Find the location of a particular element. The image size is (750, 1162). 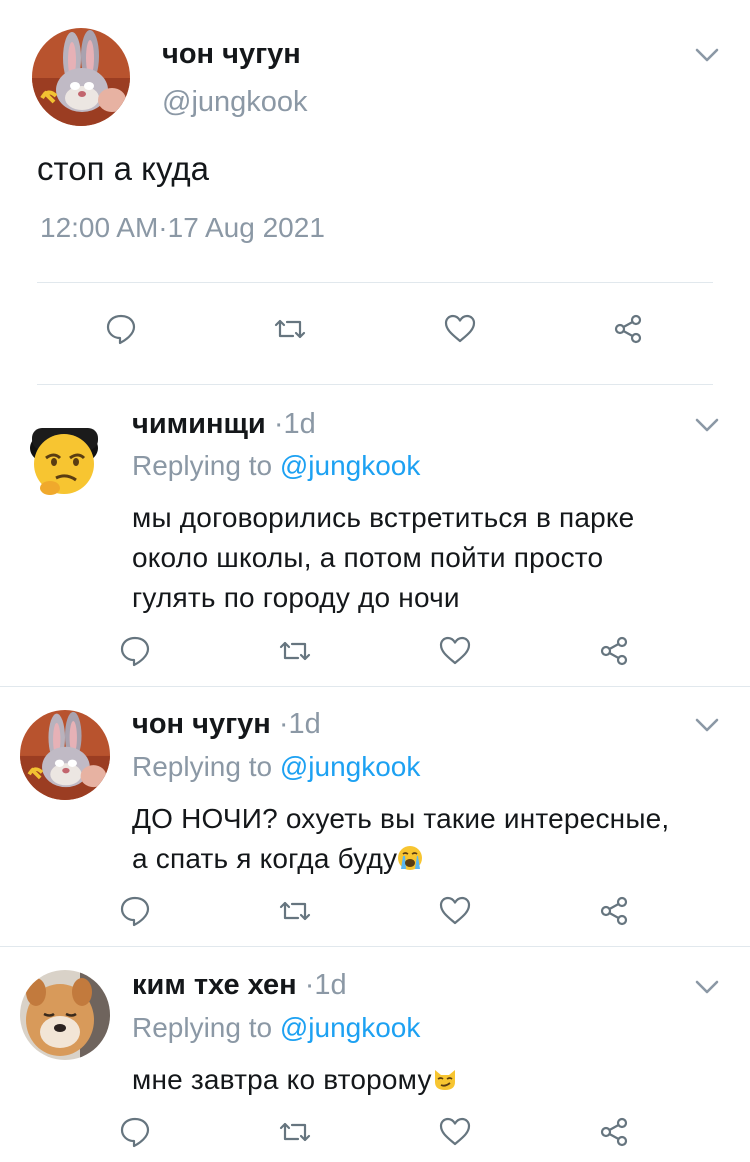

reply2-divider is located at coordinates (375, 946).